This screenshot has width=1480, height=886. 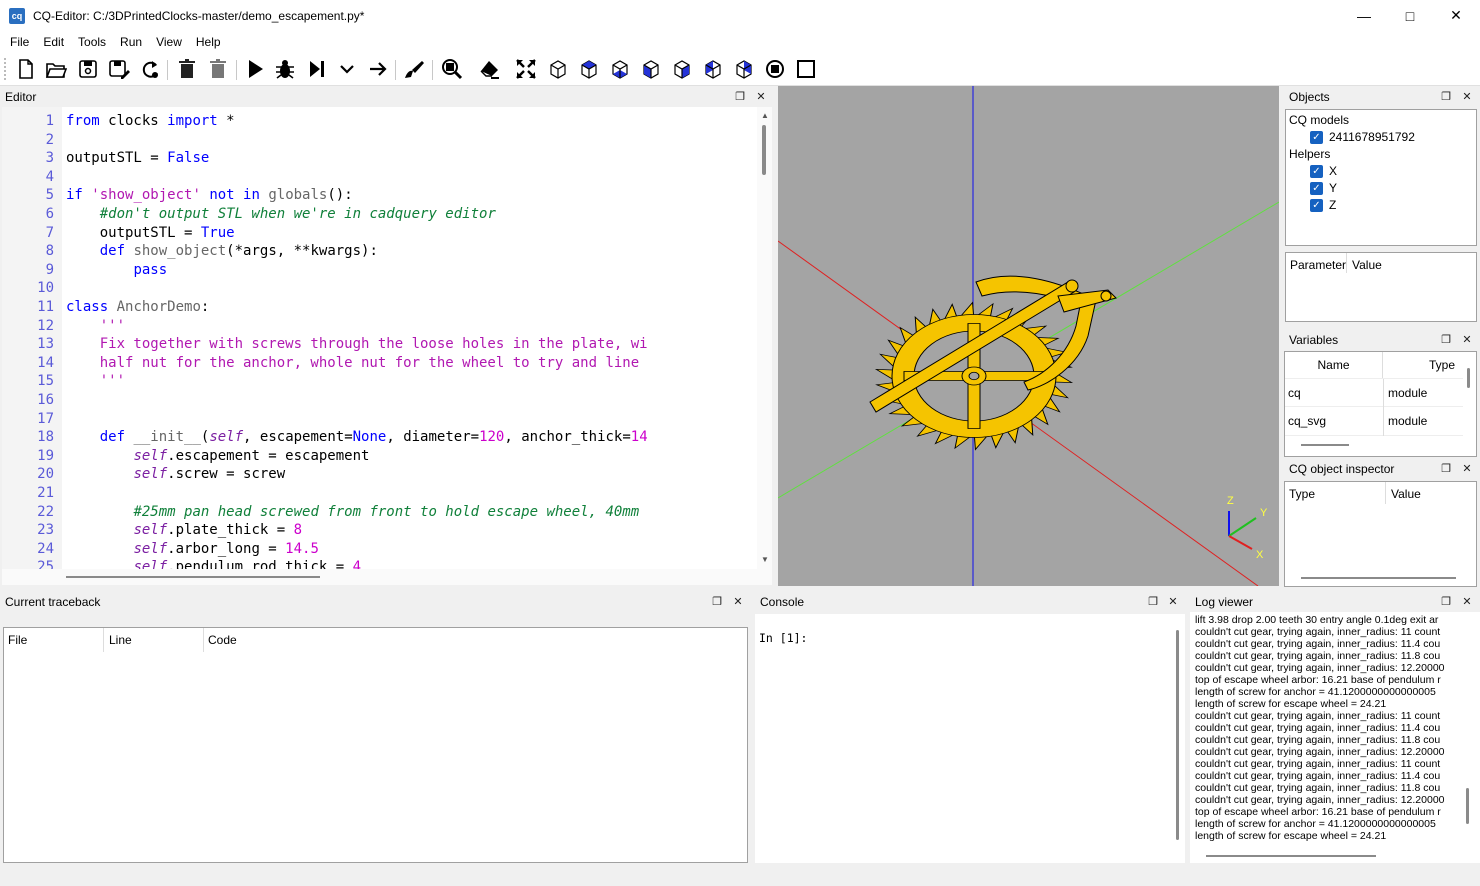 I want to click on shaded-icon, so click(x=806, y=69).